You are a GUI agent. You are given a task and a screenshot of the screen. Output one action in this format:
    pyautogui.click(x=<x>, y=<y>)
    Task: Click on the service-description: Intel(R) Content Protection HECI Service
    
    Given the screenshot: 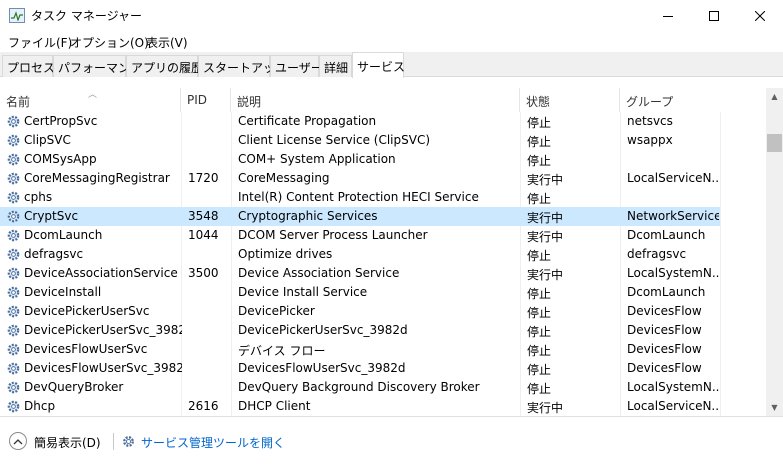 What is the action you would take?
    pyautogui.click(x=358, y=197)
    